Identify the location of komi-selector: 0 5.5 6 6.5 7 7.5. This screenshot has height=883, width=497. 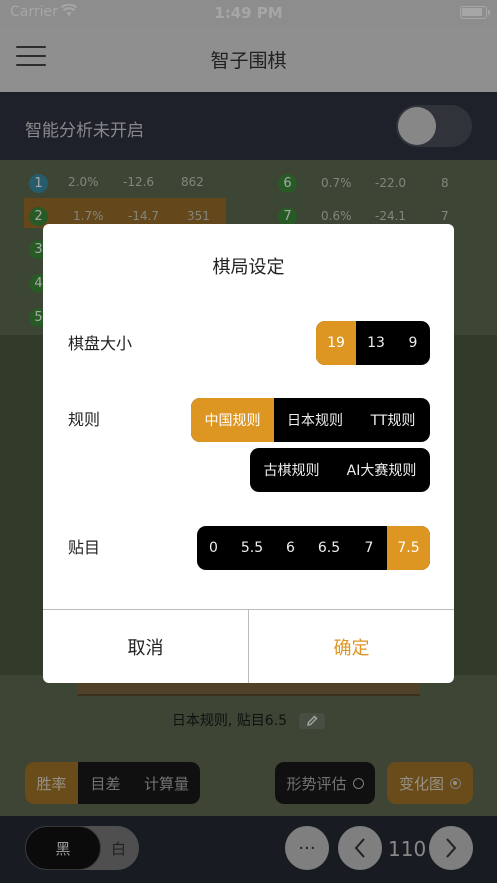
(313, 548).